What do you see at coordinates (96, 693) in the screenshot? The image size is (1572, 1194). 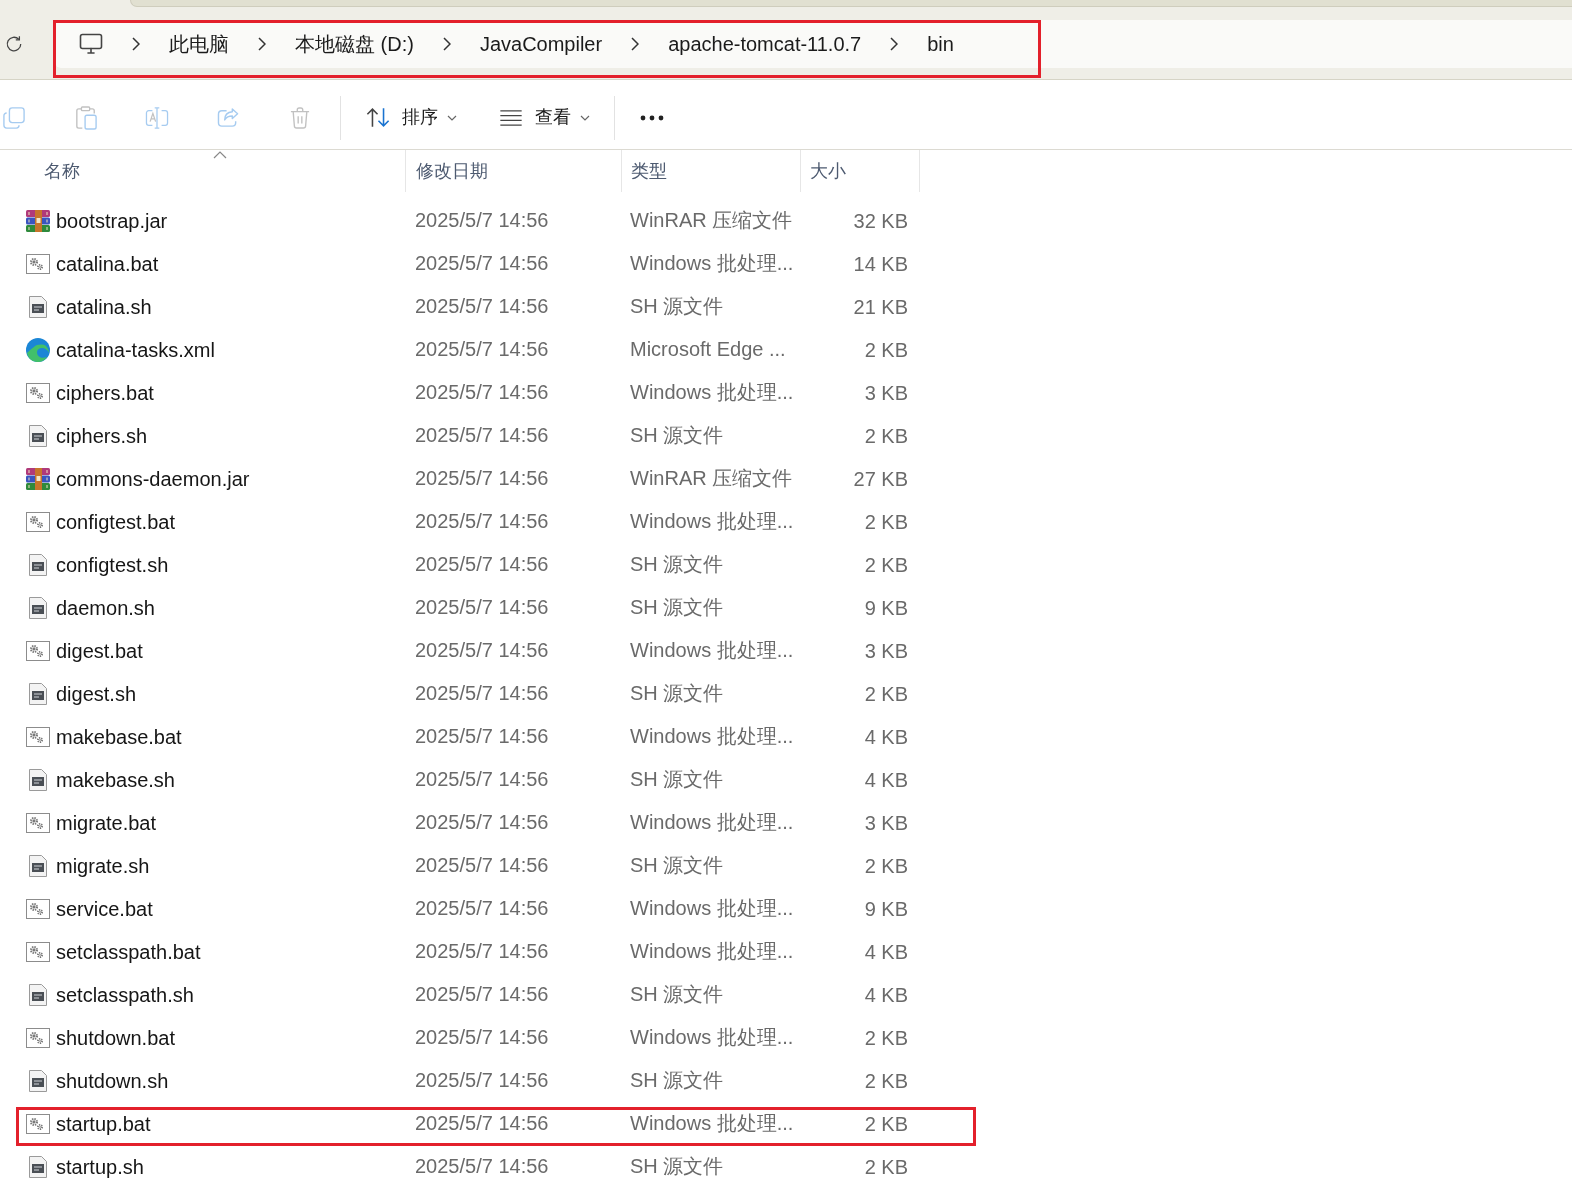 I see `file-name: digest.sh` at bounding box center [96, 693].